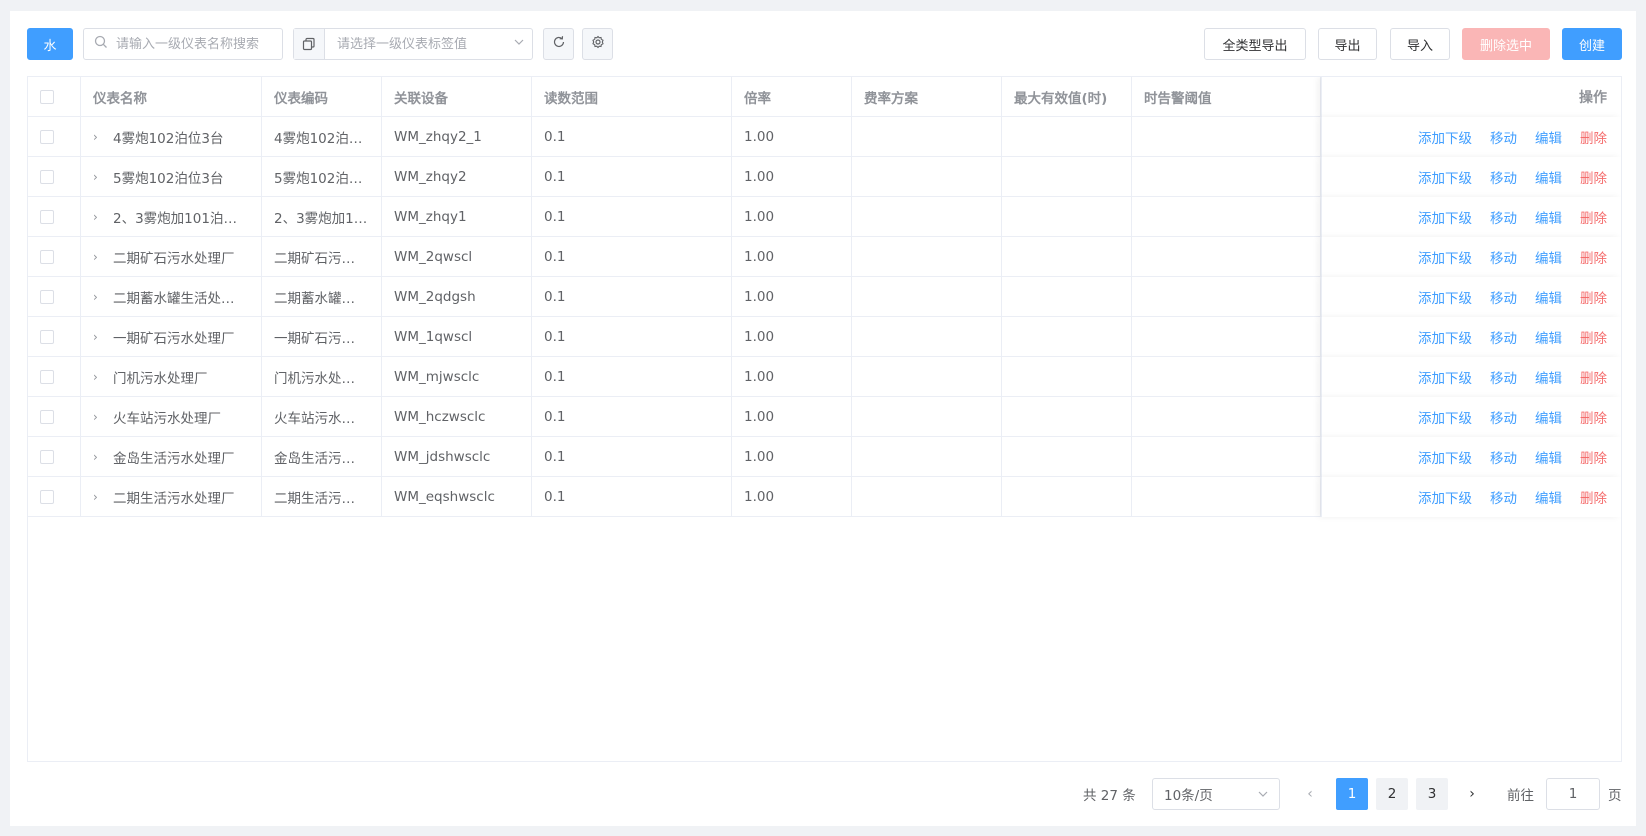  I want to click on tag-select, so click(413, 44).